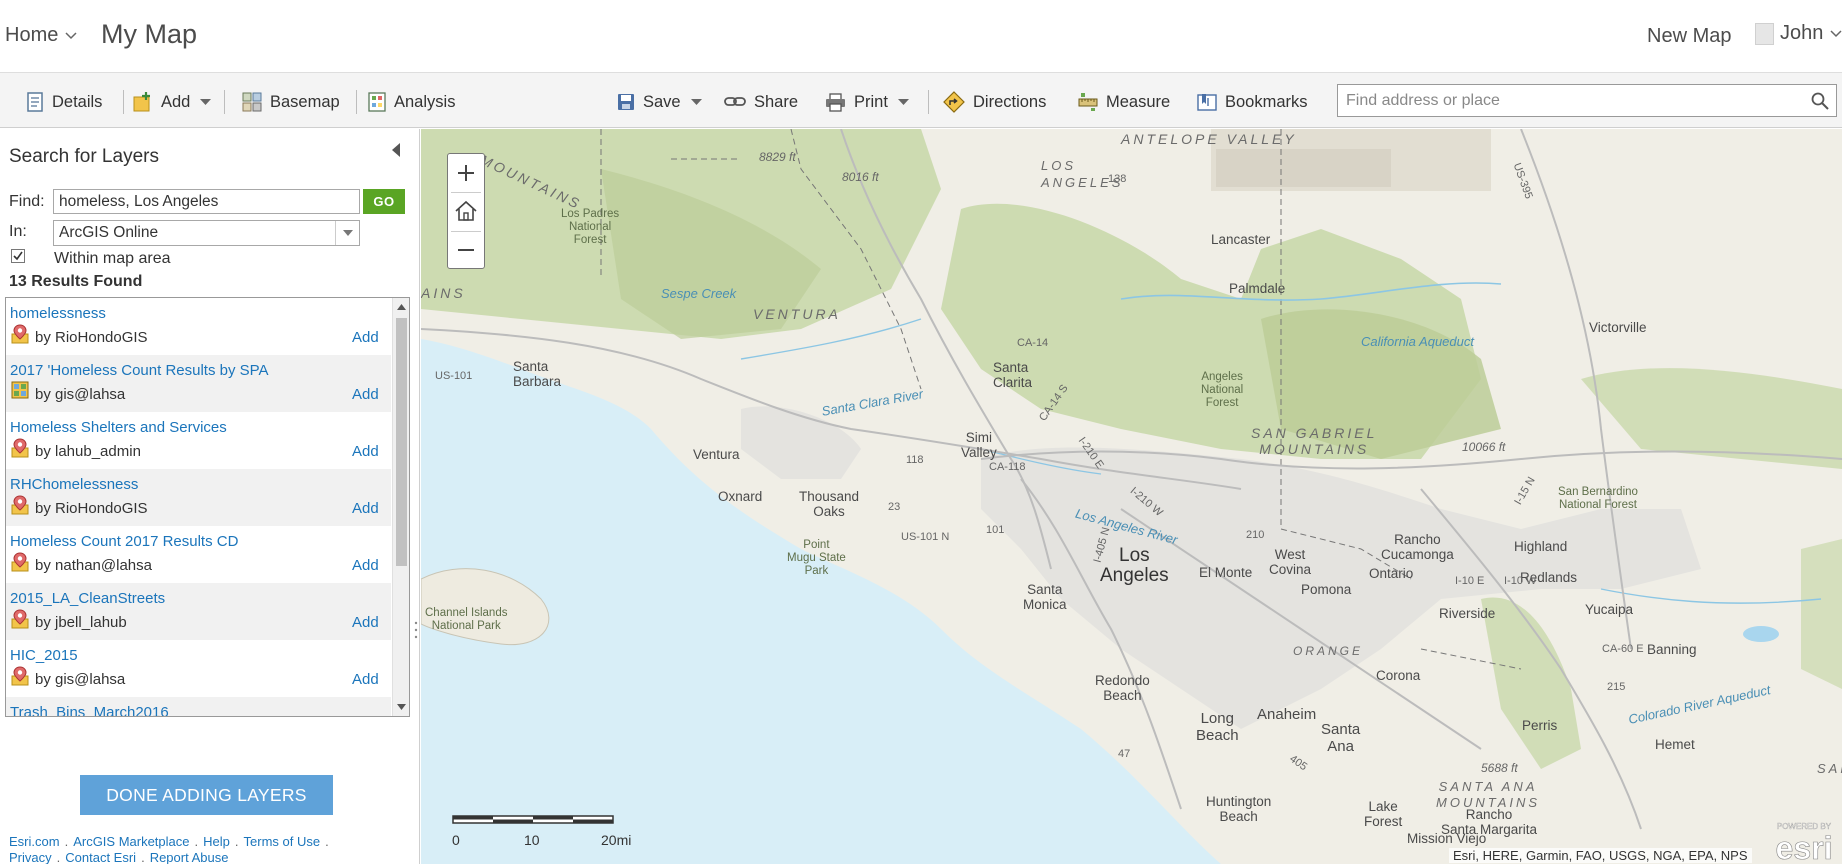 This screenshot has width=1842, height=864. What do you see at coordinates (18, 256) in the screenshot?
I see `within-map-checkbox` at bounding box center [18, 256].